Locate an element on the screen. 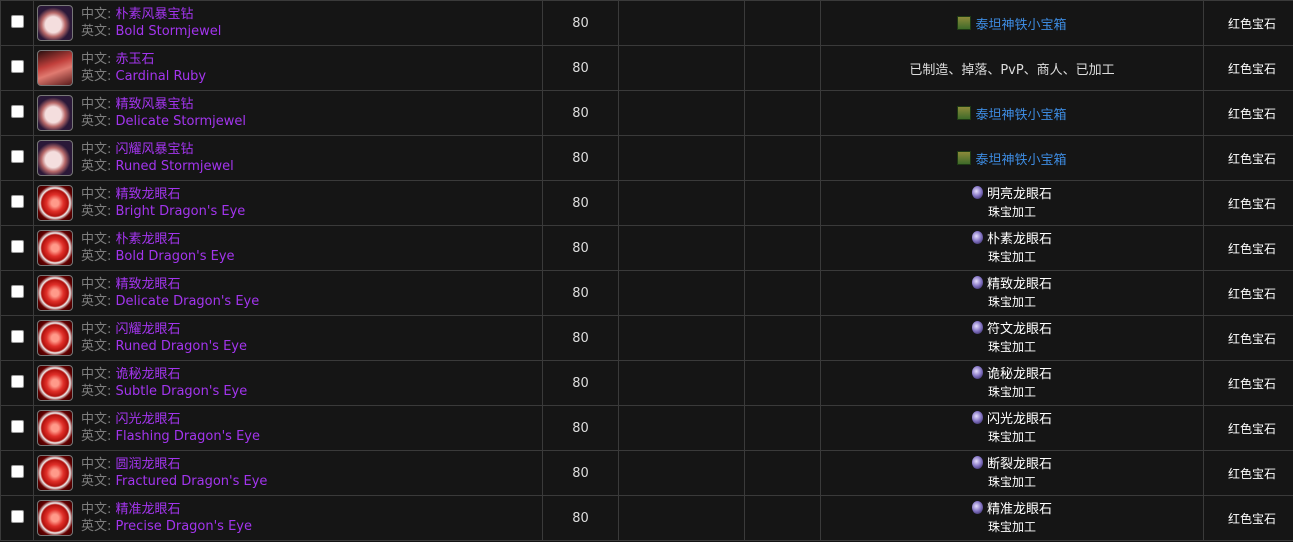  recipe-link: 闪光龙眼石 is located at coordinates (1012, 419).